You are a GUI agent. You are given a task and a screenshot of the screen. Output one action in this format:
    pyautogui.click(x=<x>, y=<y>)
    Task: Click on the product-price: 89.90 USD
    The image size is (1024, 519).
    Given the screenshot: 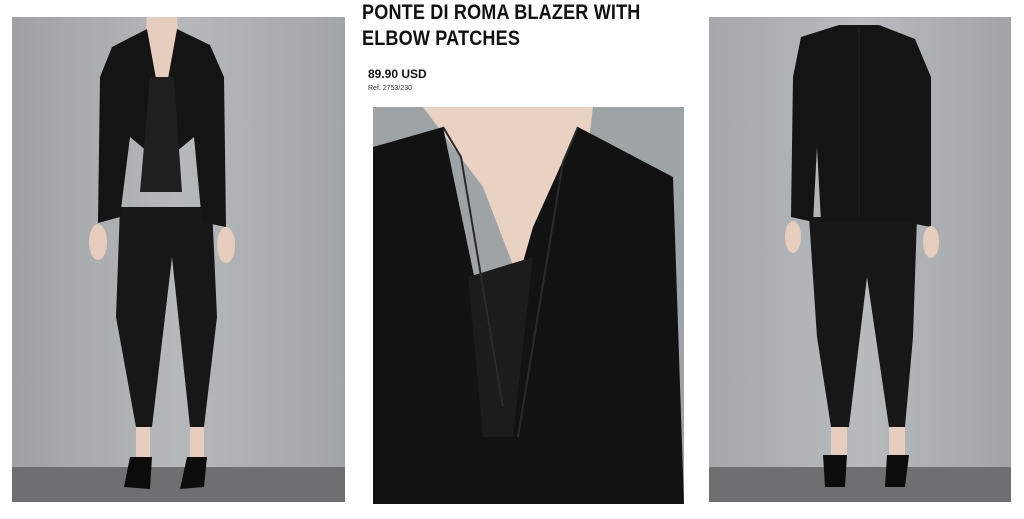 What is the action you would take?
    pyautogui.click(x=397, y=74)
    